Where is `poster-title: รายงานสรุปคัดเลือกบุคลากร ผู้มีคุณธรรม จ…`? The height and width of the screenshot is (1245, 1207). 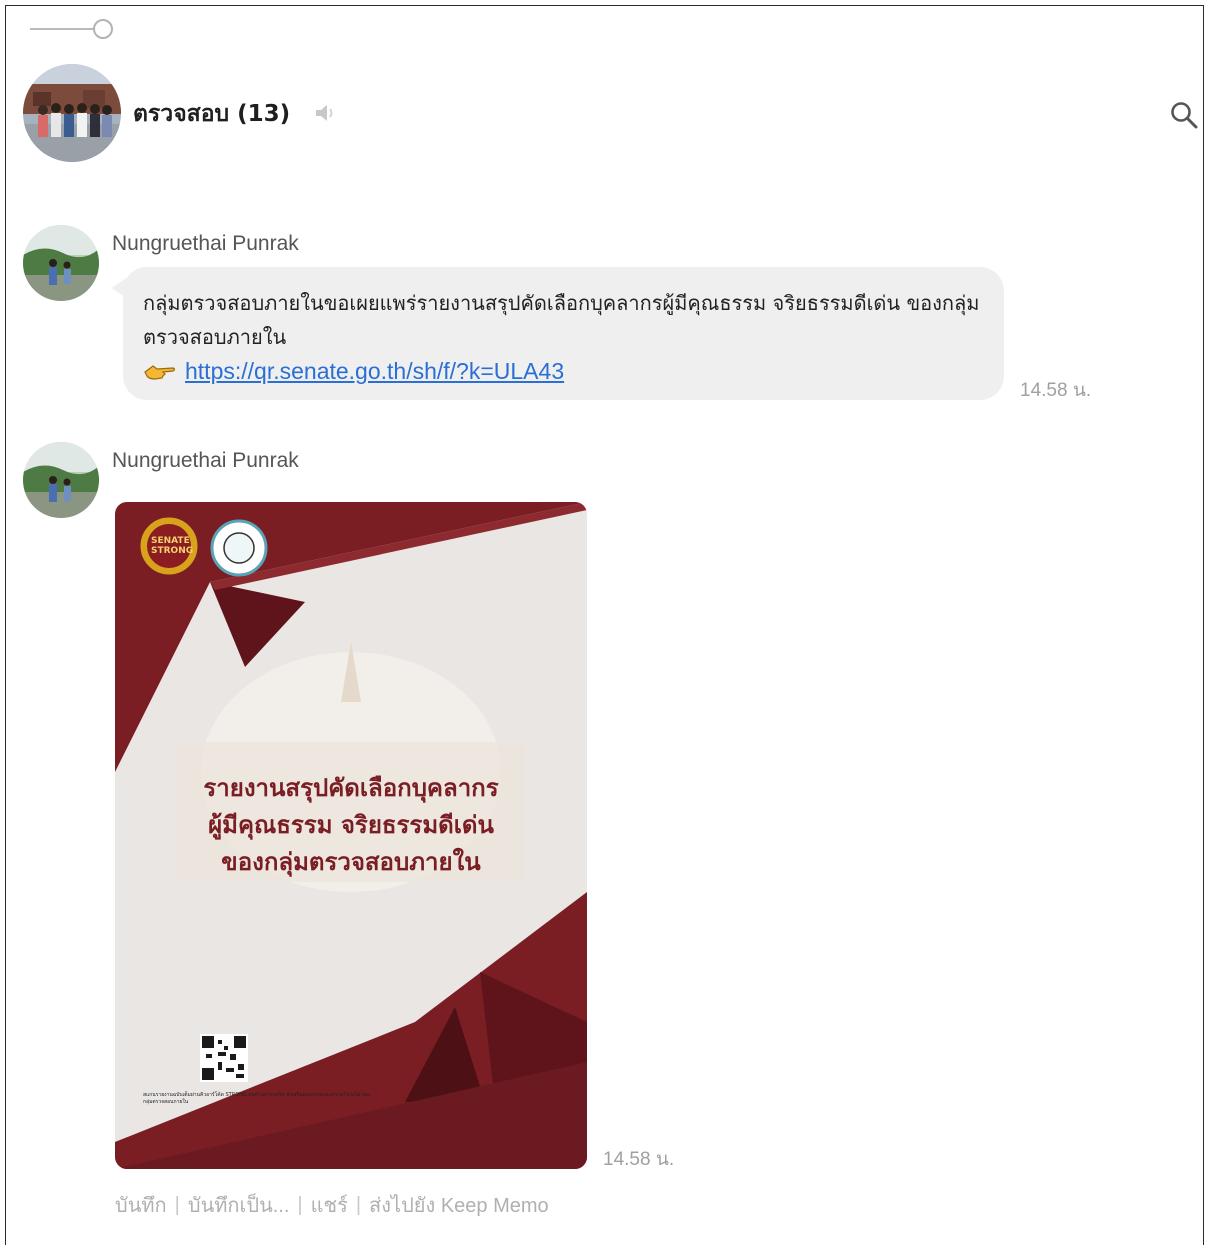 poster-title: รายงานสรุปคัดเลือกบุคลากร ผู้มีคุณธรรม จ… is located at coordinates (351, 825).